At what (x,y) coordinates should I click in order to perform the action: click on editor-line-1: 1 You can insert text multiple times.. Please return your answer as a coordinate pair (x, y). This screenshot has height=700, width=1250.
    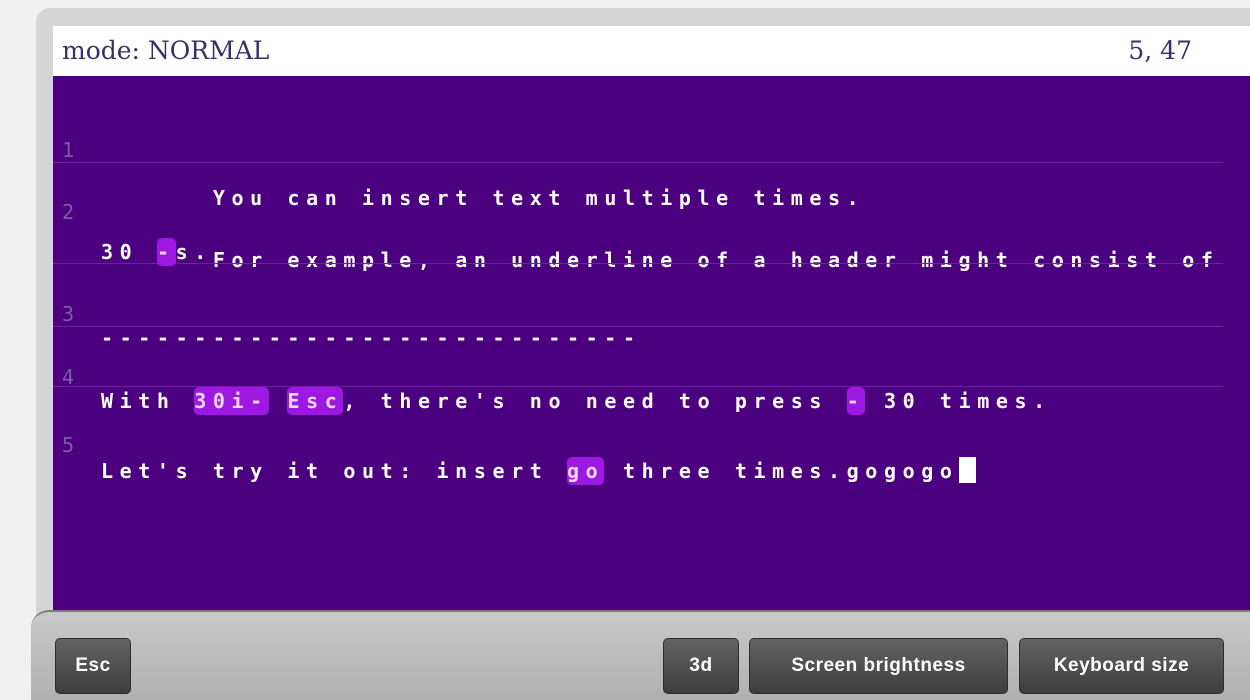
    Looking at the image, I should click on (638, 162).